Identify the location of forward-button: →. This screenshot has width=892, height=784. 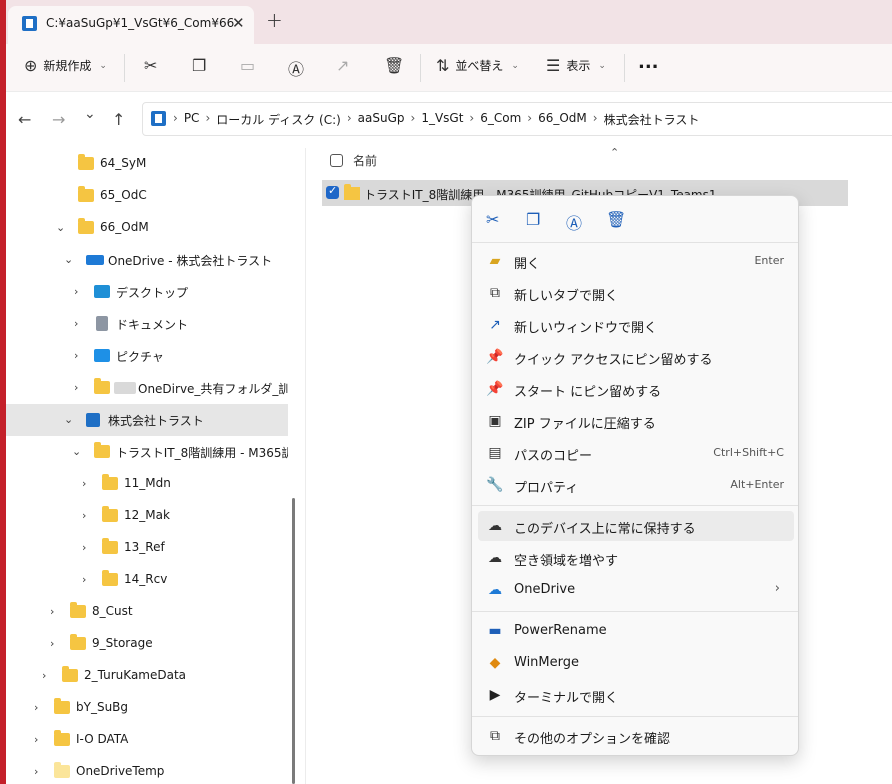
(58, 119).